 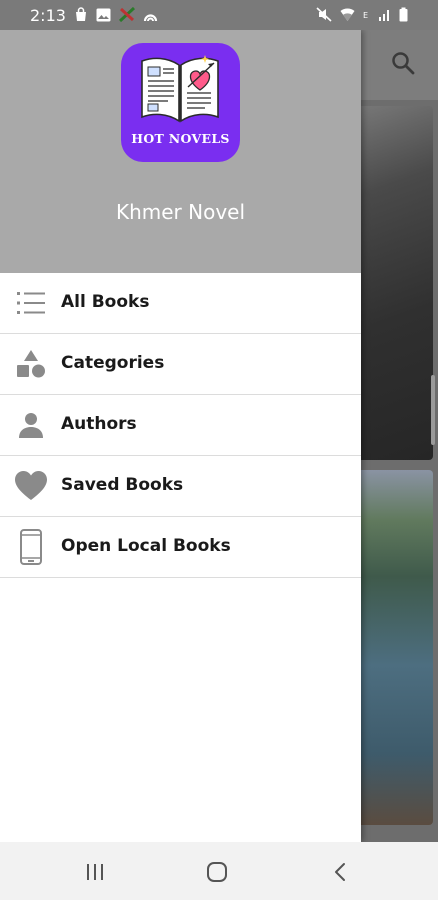 I want to click on person-icon, so click(x=31, y=425).